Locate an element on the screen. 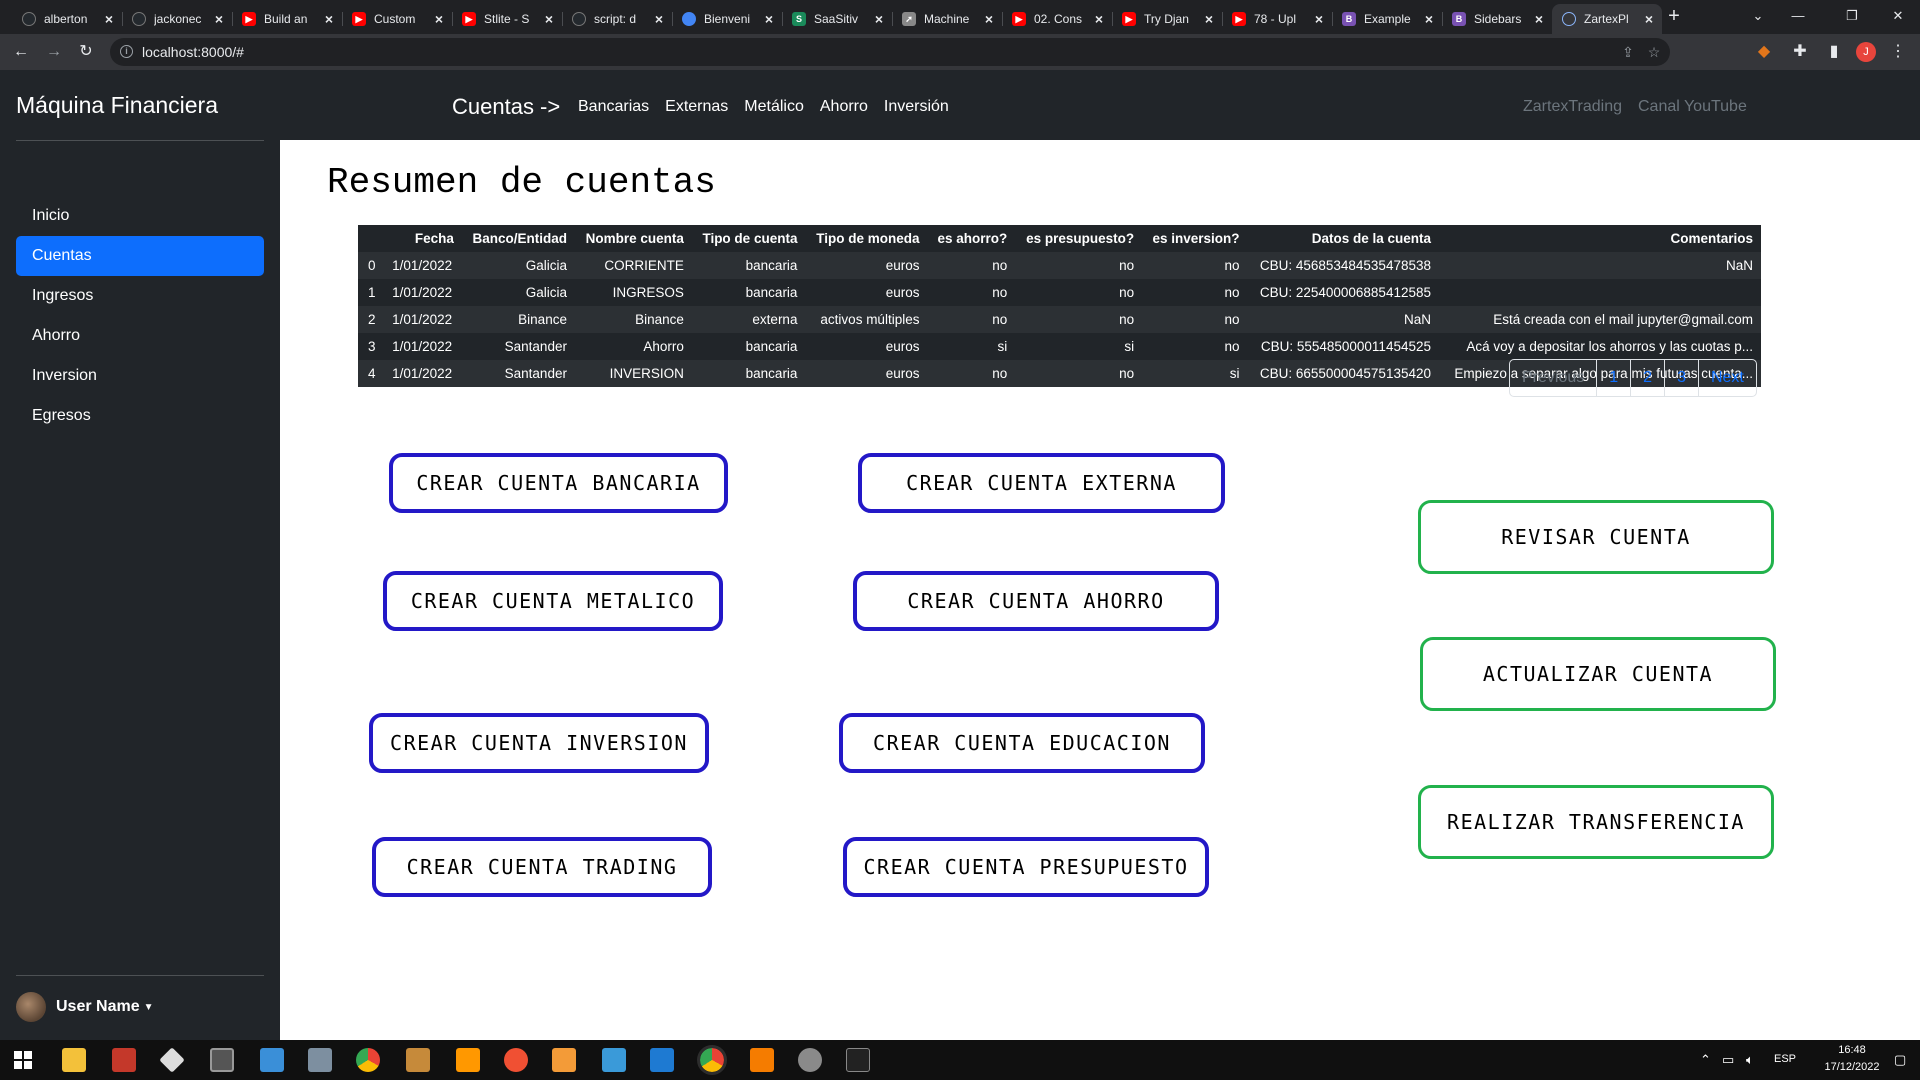  browser-tab: ➚ Machine × is located at coordinates (947, 19).